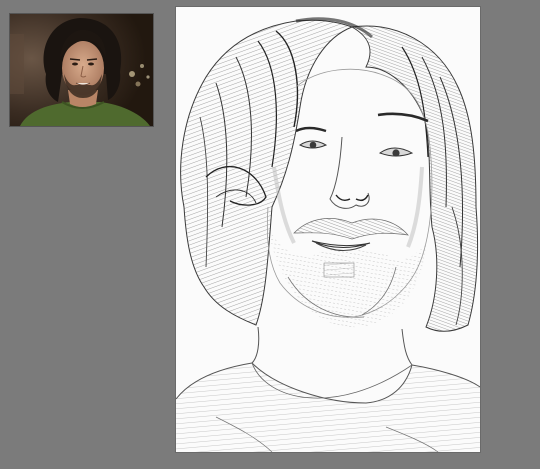  What do you see at coordinates (332, 346) in the screenshot?
I see `neck-sketch` at bounding box center [332, 346].